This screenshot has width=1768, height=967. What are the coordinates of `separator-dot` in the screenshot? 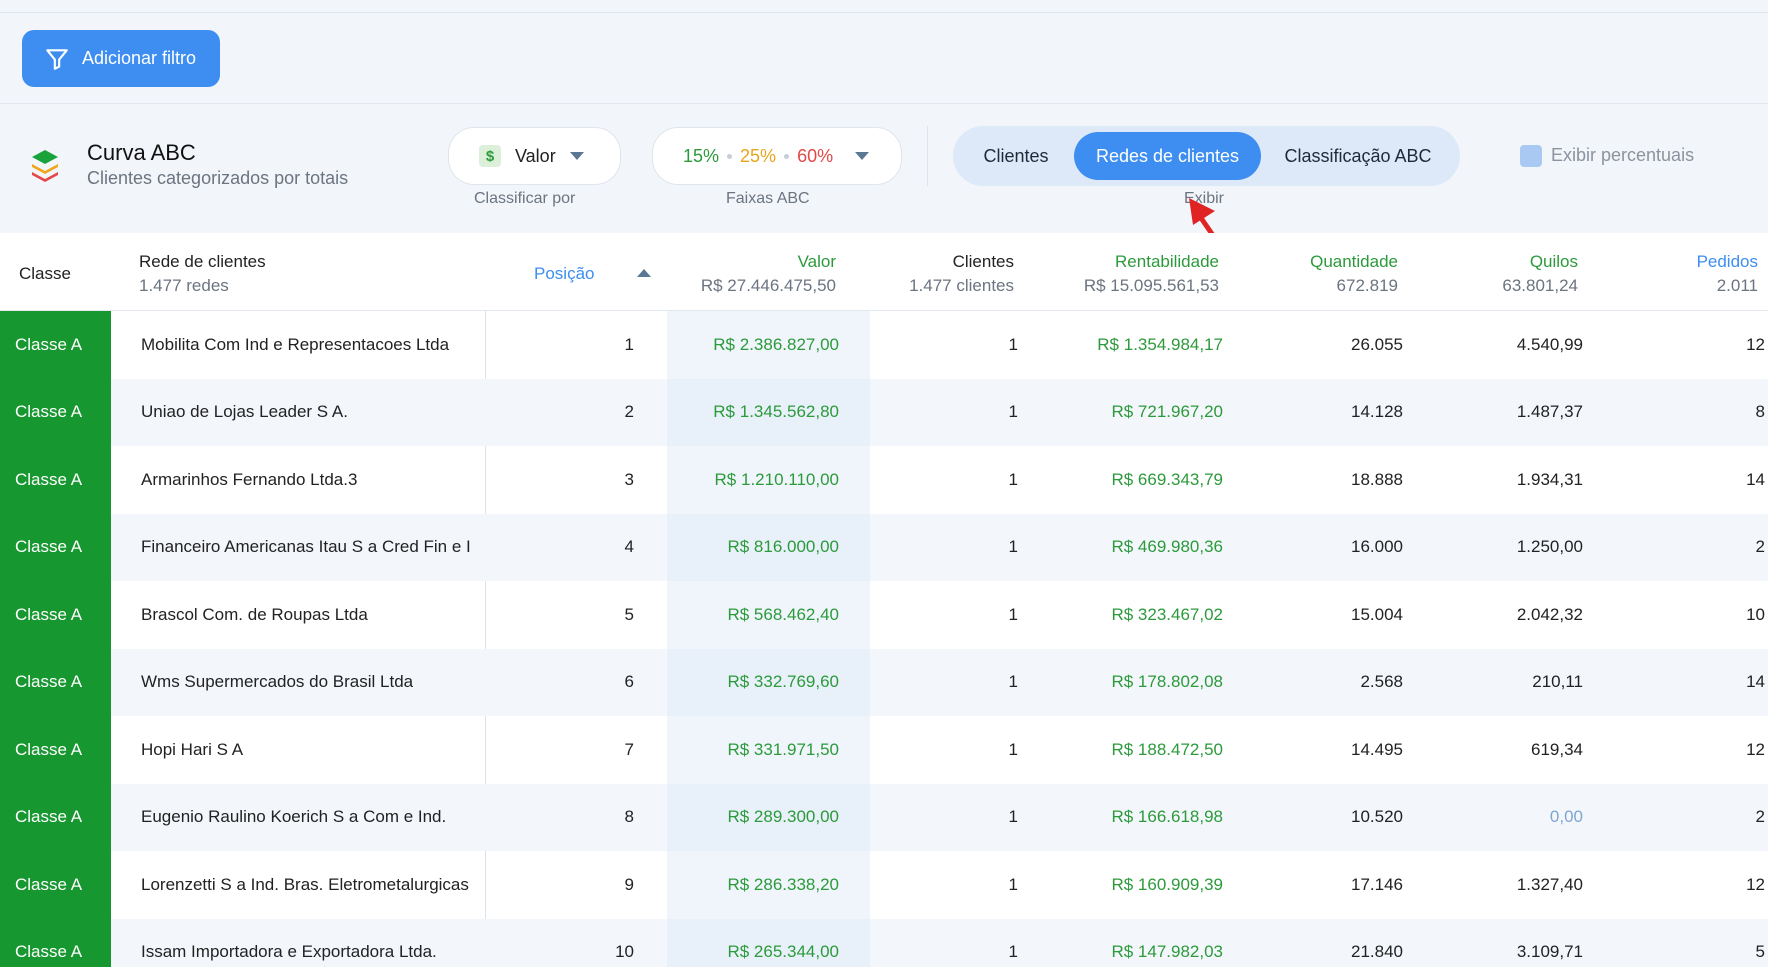 It's located at (730, 156).